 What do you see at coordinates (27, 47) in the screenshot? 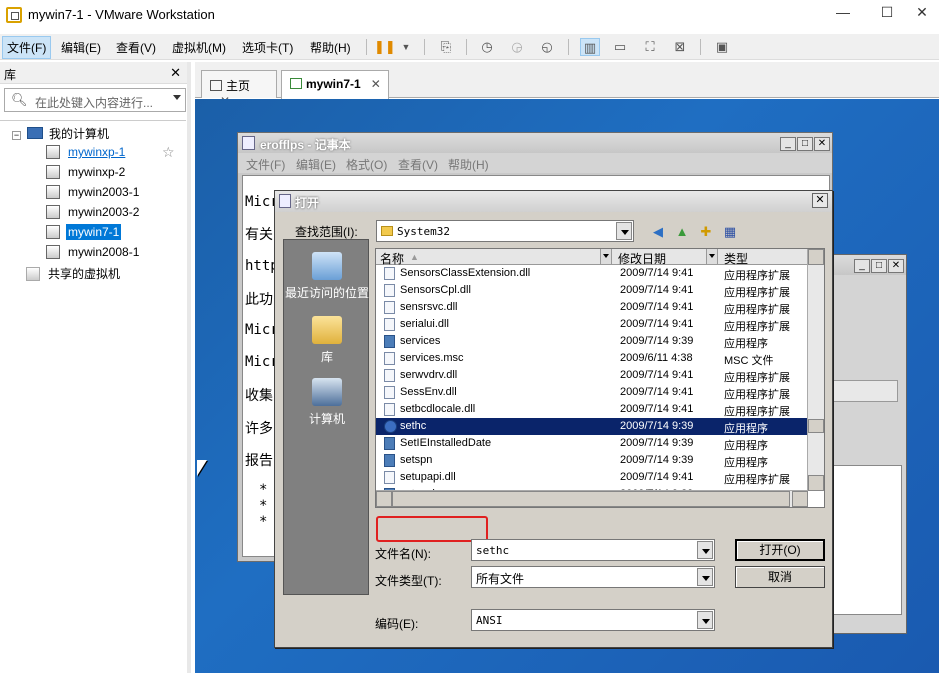
I see `menu-file: 文件(F)` at bounding box center [27, 47].